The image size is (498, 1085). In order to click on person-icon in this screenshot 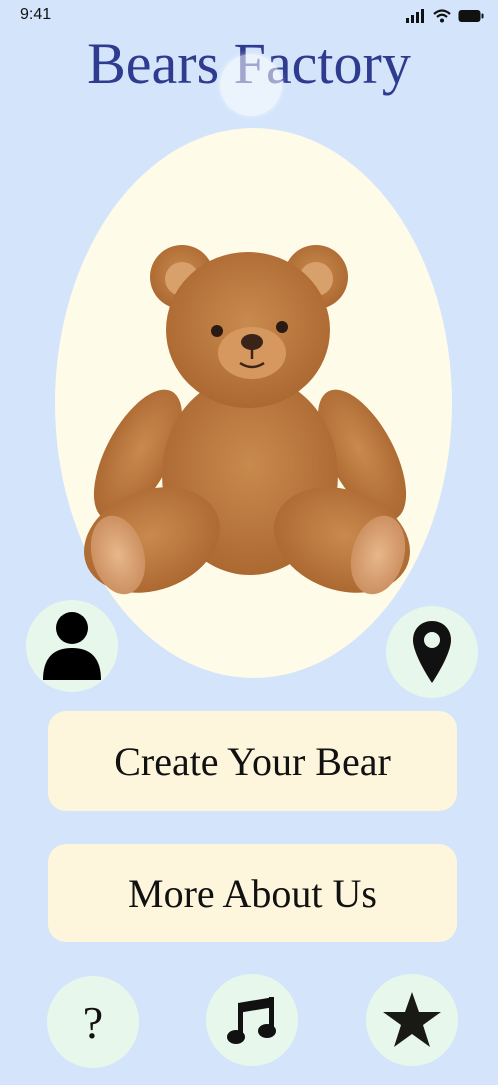, I will do `click(72, 646)`.